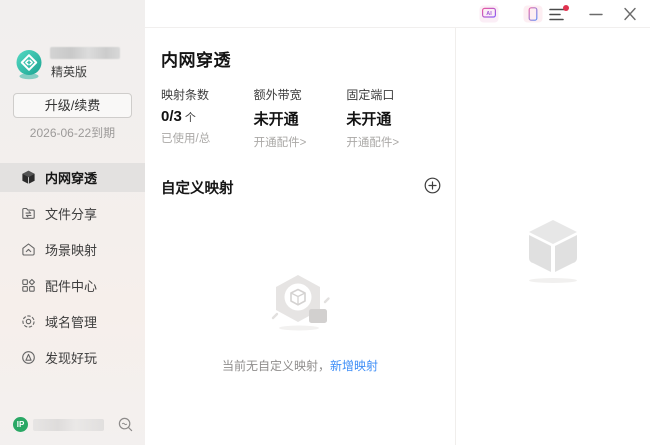 This screenshot has height=445, width=650. Describe the element at coordinates (29, 65) in the screenshot. I see `app-logo-icon` at that location.